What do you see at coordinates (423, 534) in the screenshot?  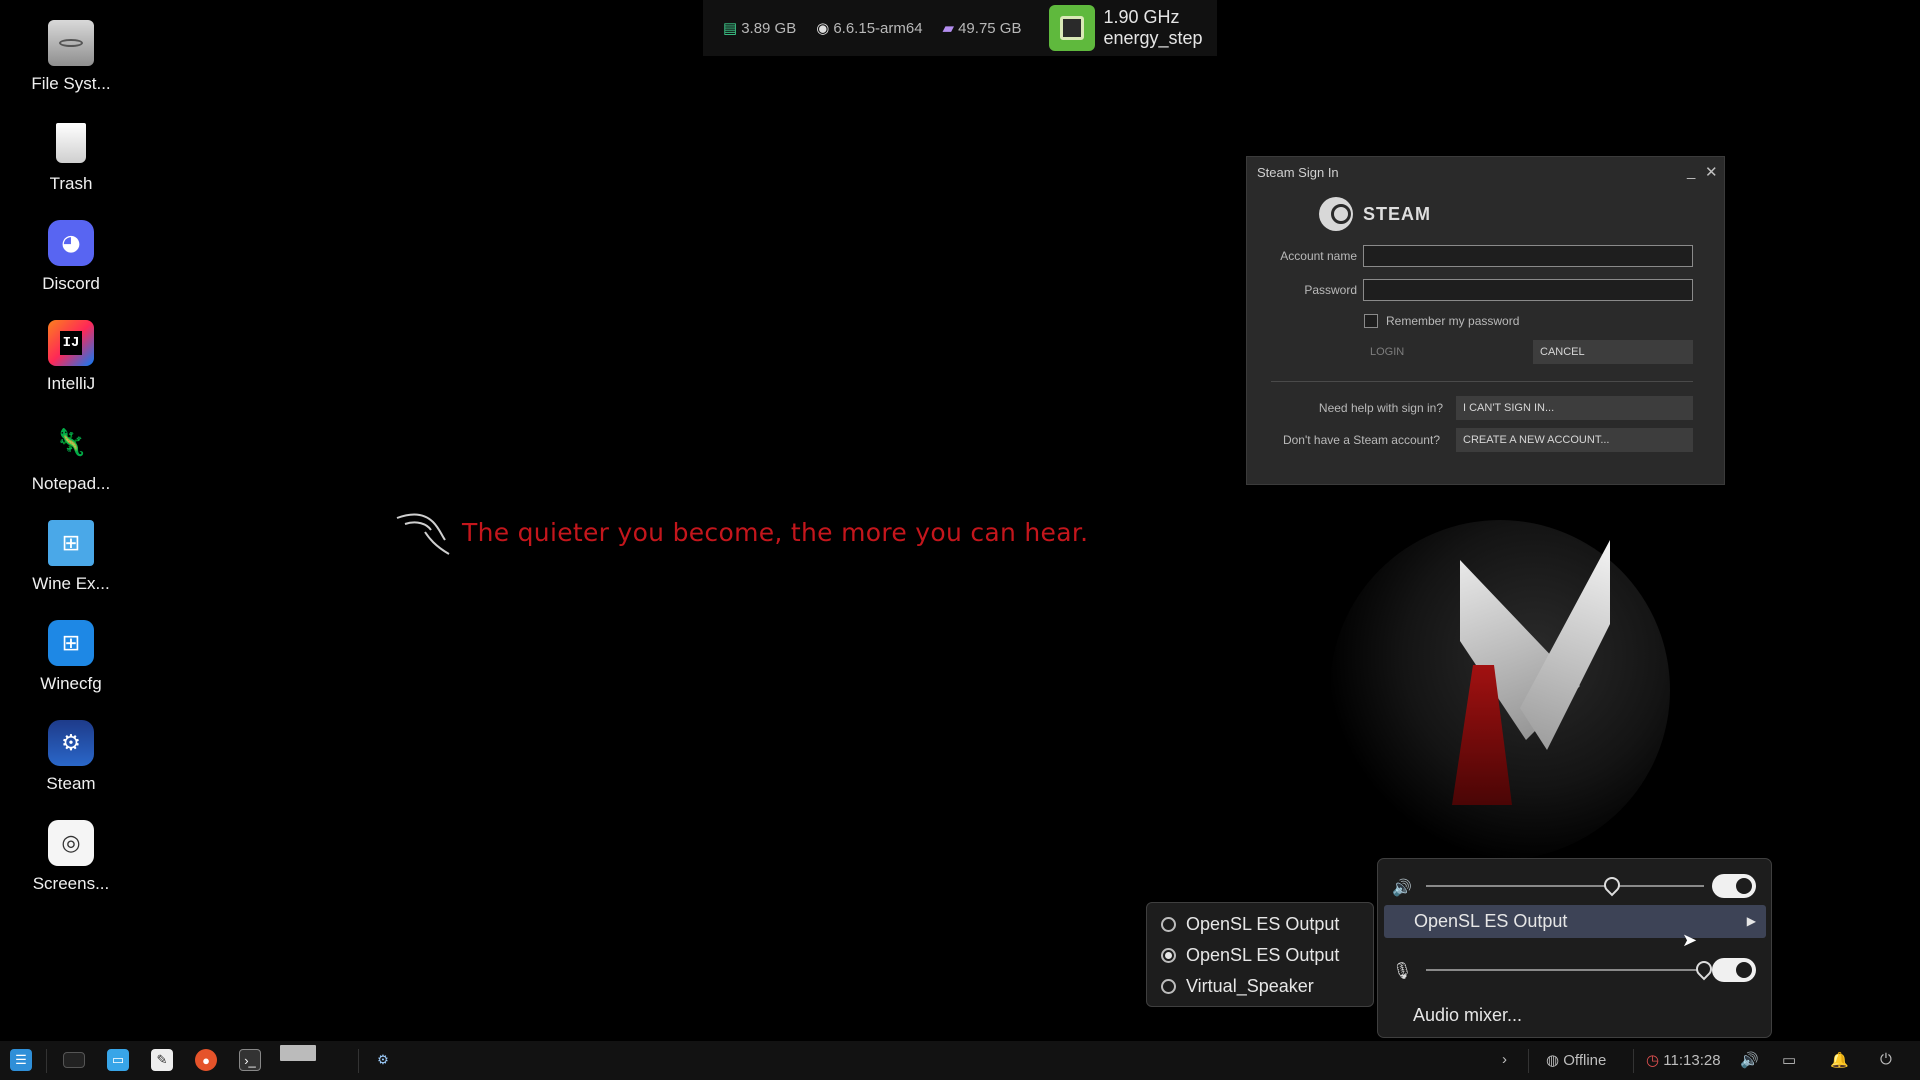 I see `kali-dragon-icon` at bounding box center [423, 534].